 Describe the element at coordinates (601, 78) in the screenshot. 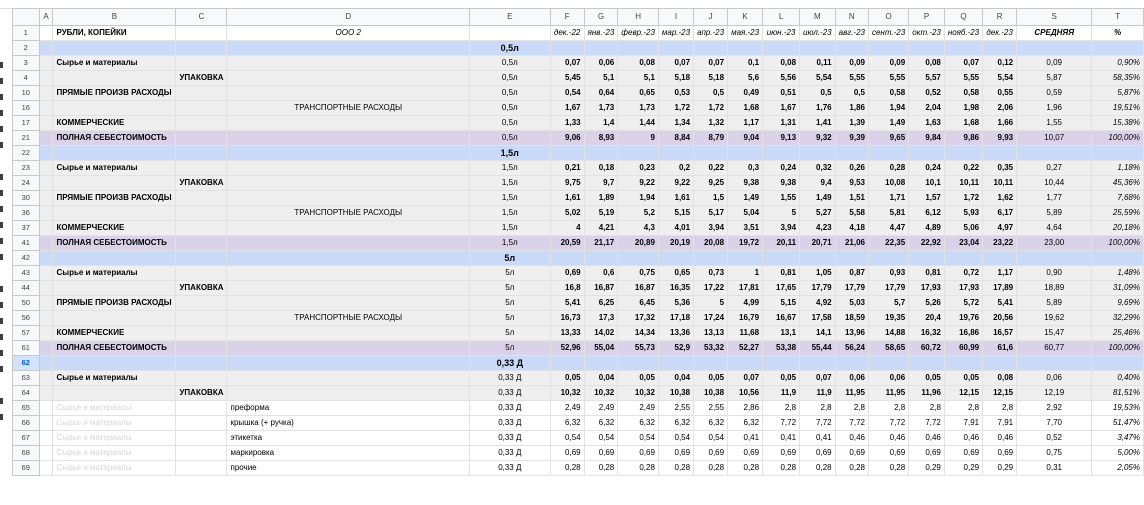

I see `month-value-cell: 5,1` at that location.